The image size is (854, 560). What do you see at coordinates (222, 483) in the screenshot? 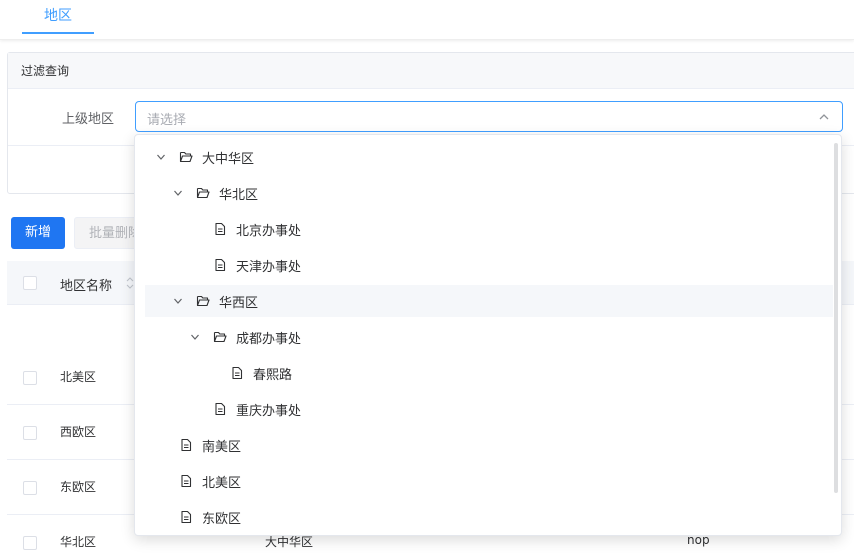
I see `tree-node-label: 北美区` at bounding box center [222, 483].